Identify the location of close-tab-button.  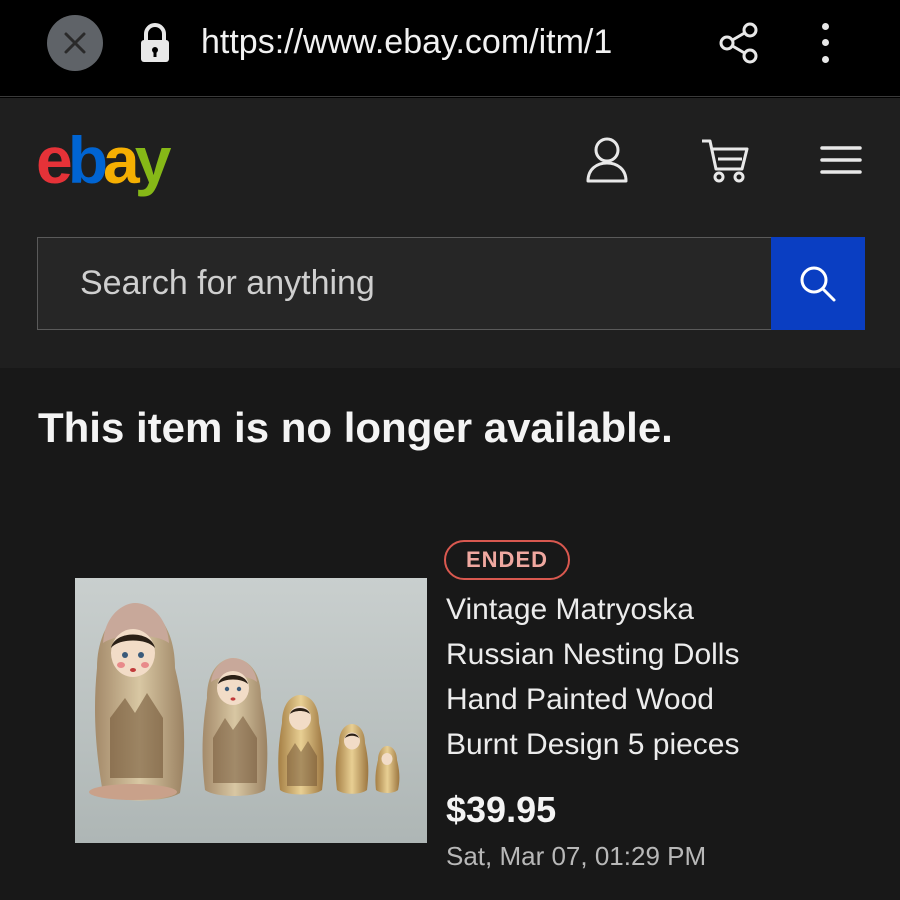
(75, 43).